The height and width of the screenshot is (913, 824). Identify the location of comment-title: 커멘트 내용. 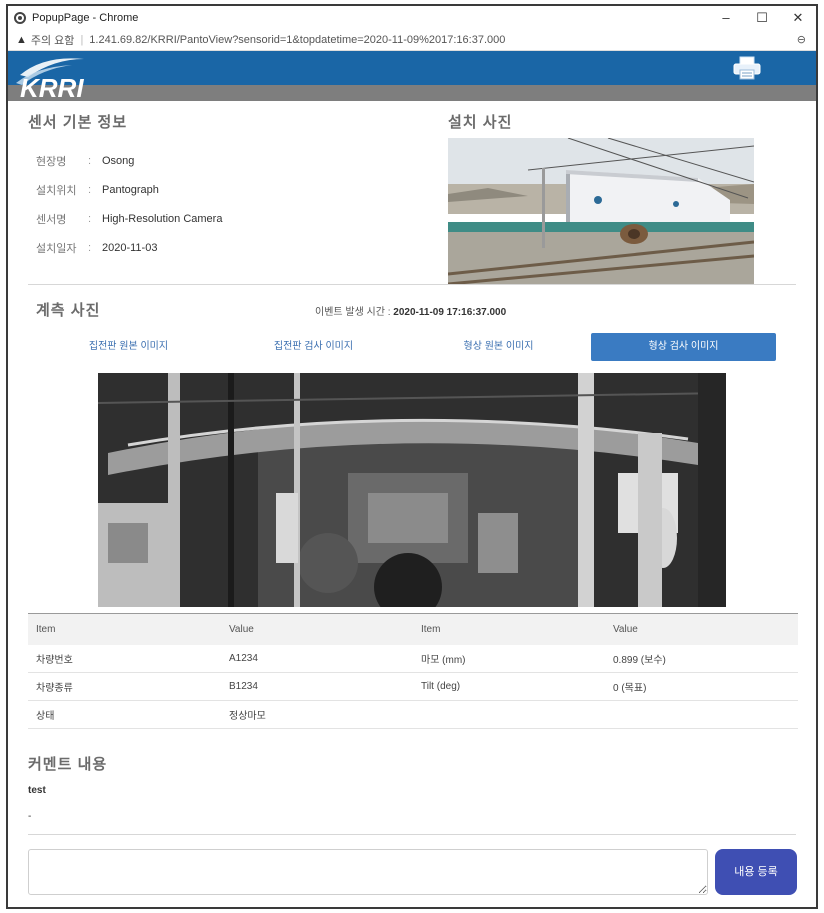
(68, 764).